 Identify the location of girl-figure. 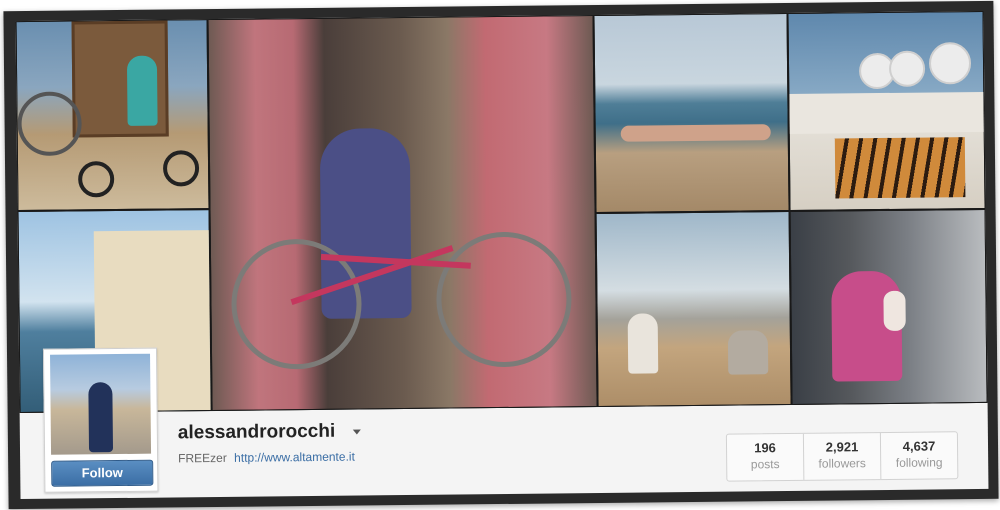
(142, 90).